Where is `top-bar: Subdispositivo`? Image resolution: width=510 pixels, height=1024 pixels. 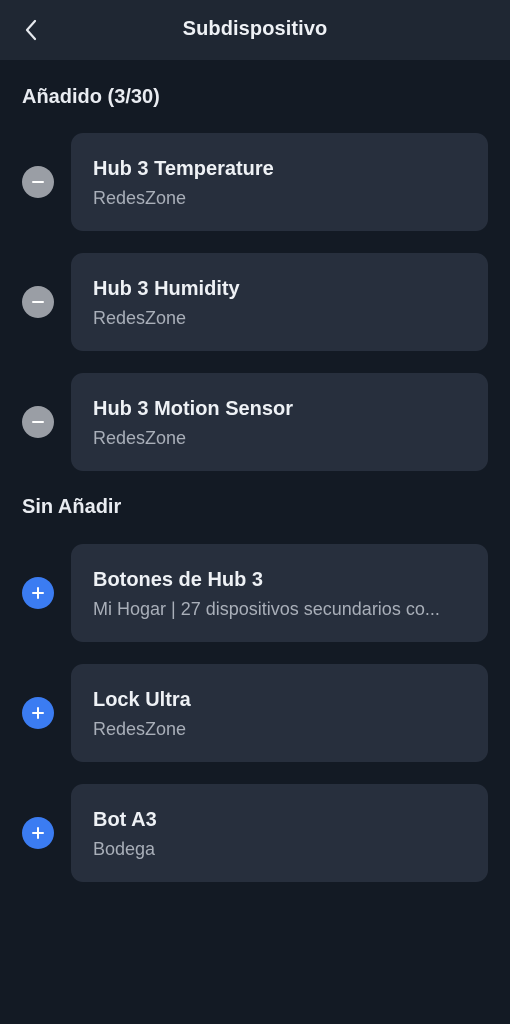 top-bar: Subdispositivo is located at coordinates (255, 30).